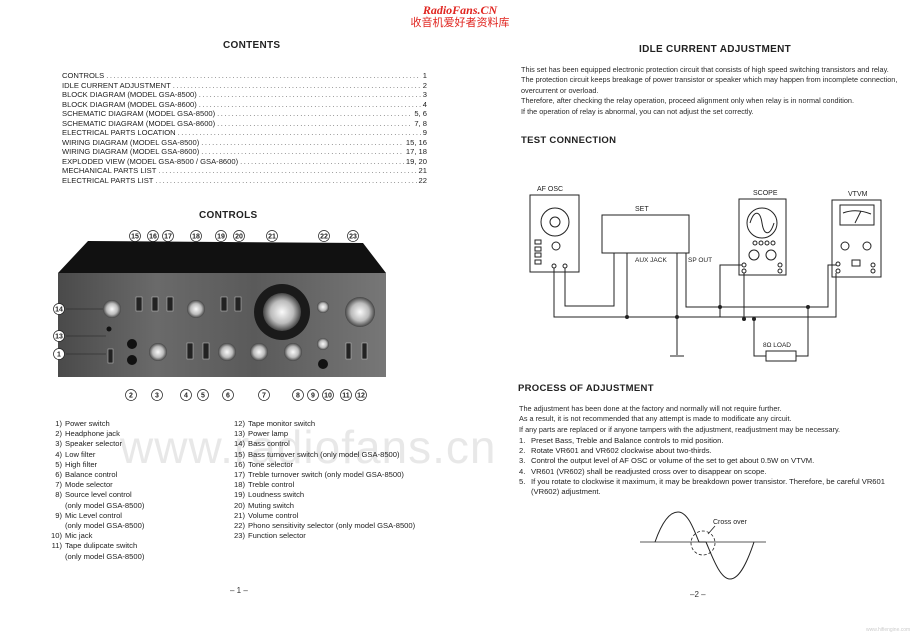  Describe the element at coordinates (58, 475) in the screenshot. I see `control-number: 6)` at that location.